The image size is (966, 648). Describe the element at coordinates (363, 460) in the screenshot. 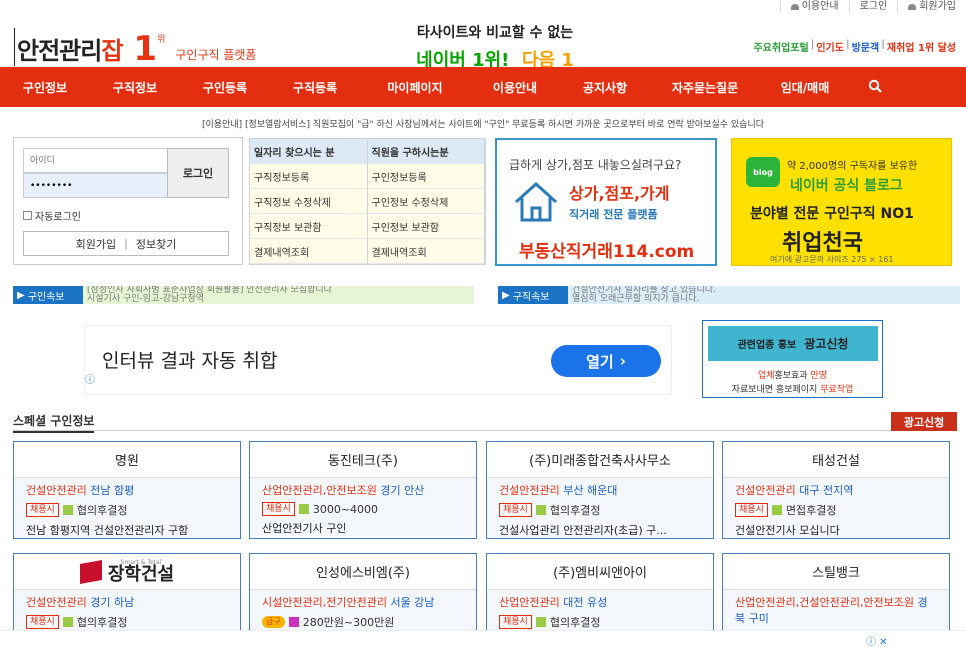

I see `company-name: 동진테크(주)` at that location.